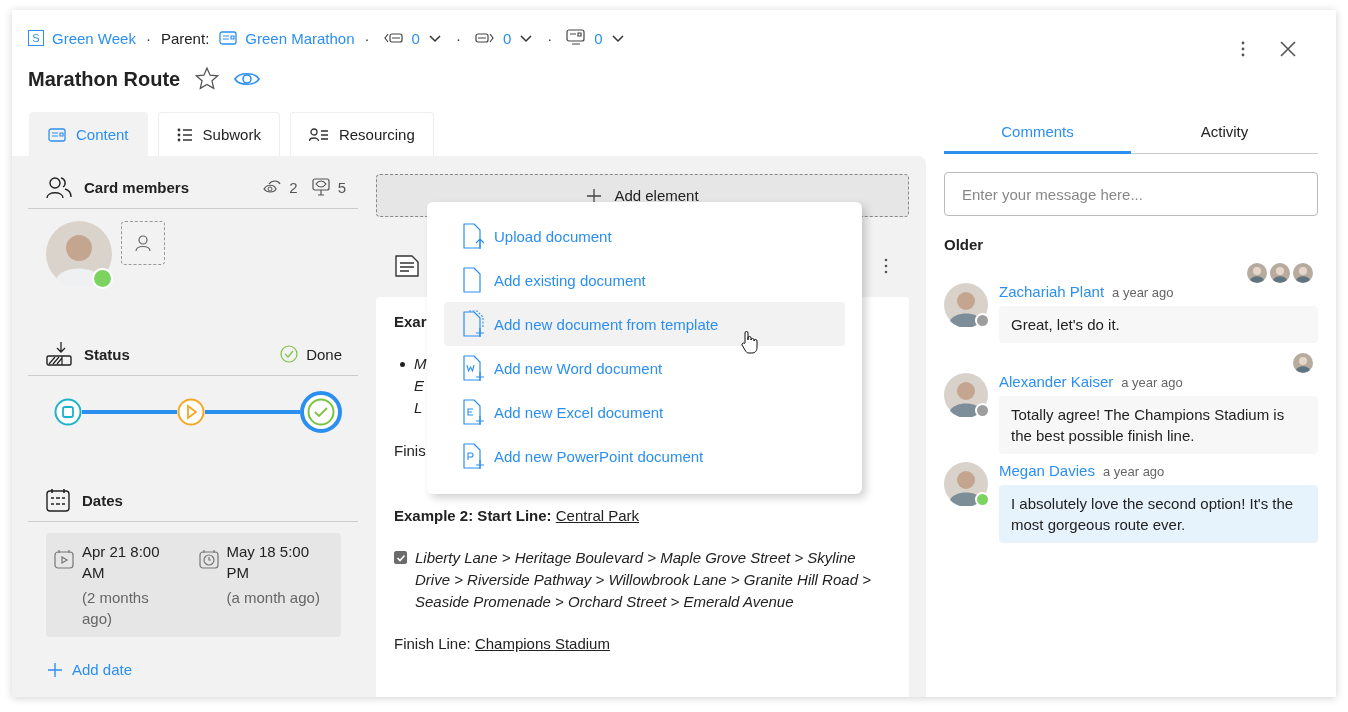  Describe the element at coordinates (107, 354) in the screenshot. I see `section-title: Status` at that location.